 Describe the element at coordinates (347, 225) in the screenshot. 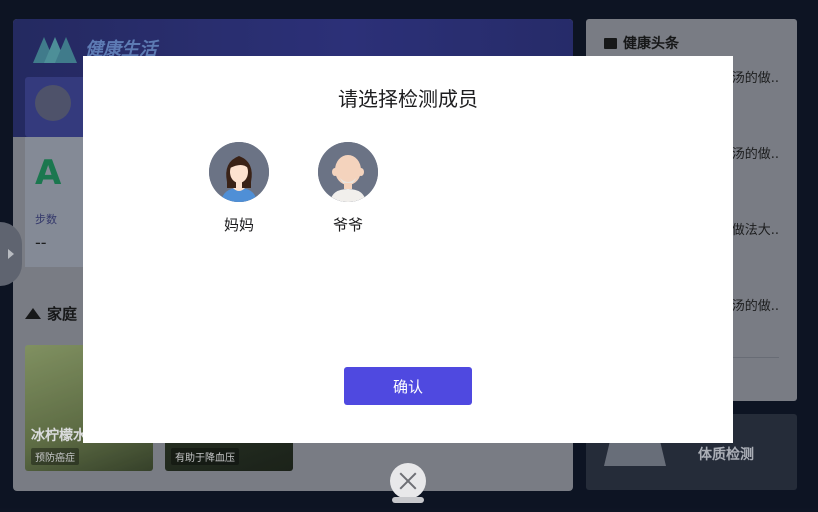

I see `member-name: 爷爷` at that location.